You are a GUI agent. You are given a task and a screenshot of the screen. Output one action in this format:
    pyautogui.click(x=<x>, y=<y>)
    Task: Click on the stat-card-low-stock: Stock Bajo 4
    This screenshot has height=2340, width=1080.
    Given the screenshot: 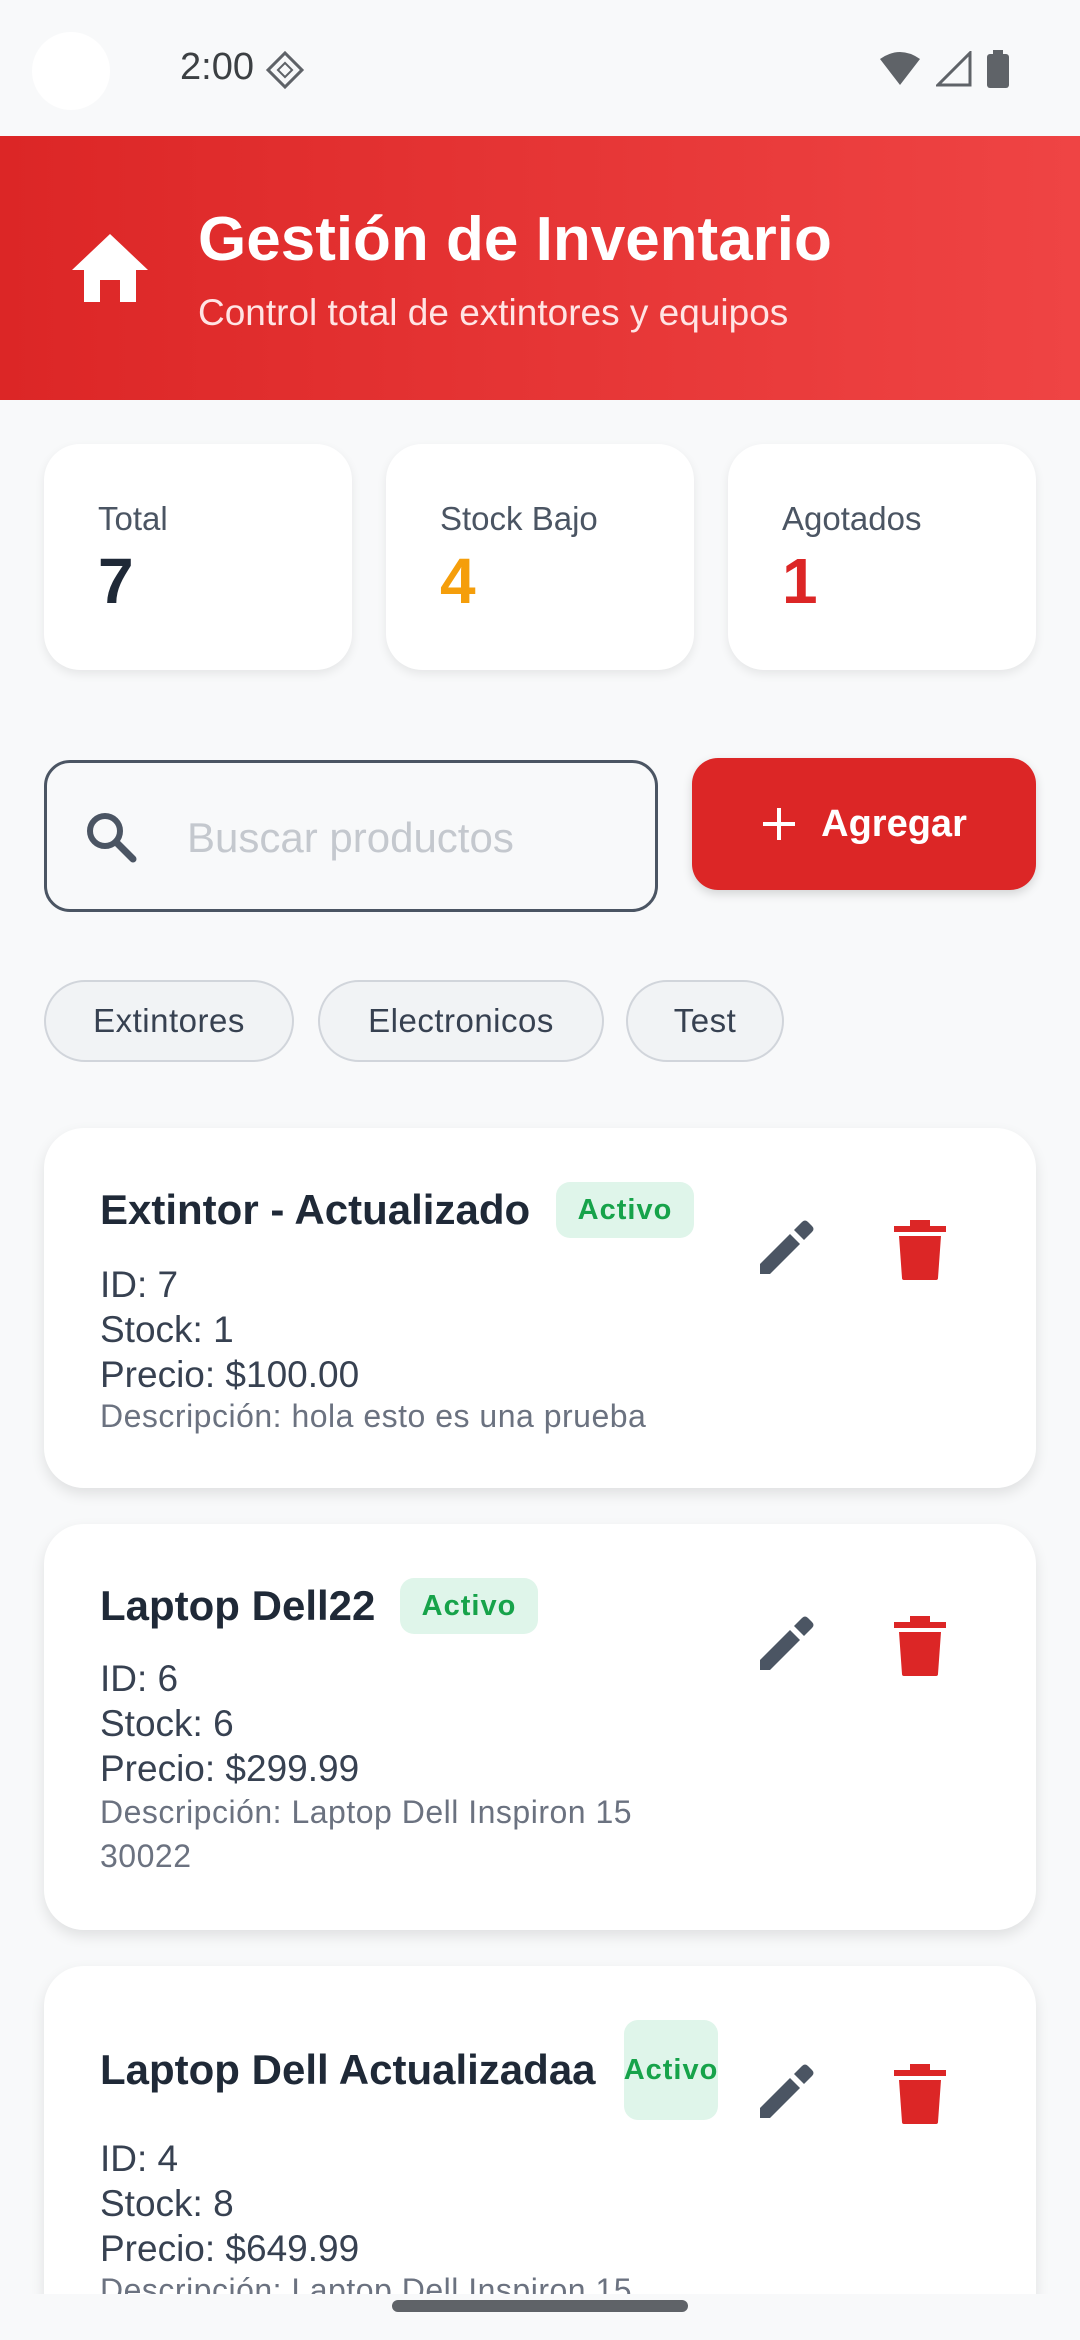 What is the action you would take?
    pyautogui.click(x=540, y=557)
    